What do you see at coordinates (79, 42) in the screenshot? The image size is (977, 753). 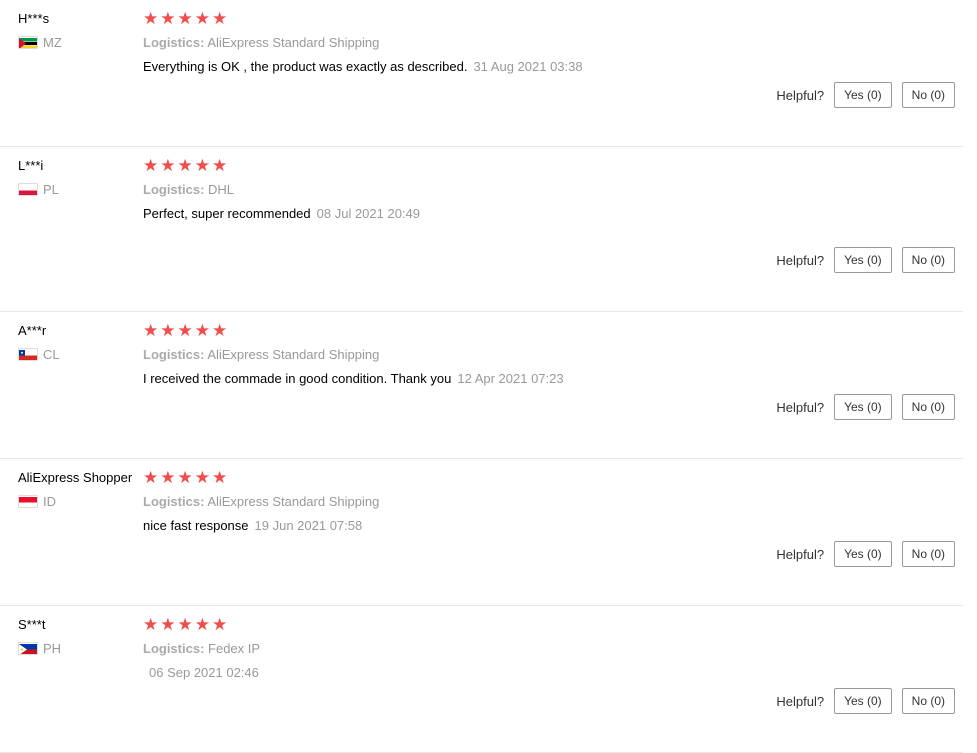 I see `reviewer-country: MZ` at bounding box center [79, 42].